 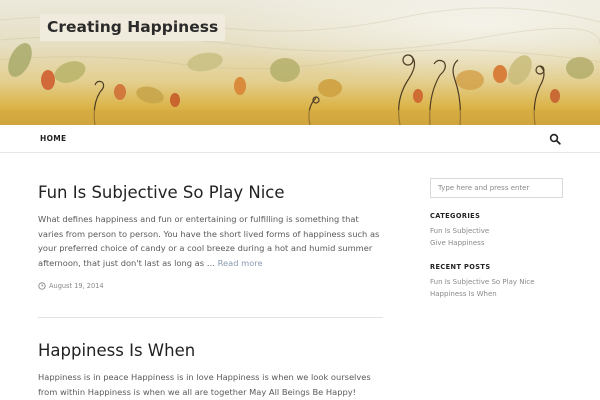 I want to click on category-link: Fun Is Subjective, so click(x=459, y=231).